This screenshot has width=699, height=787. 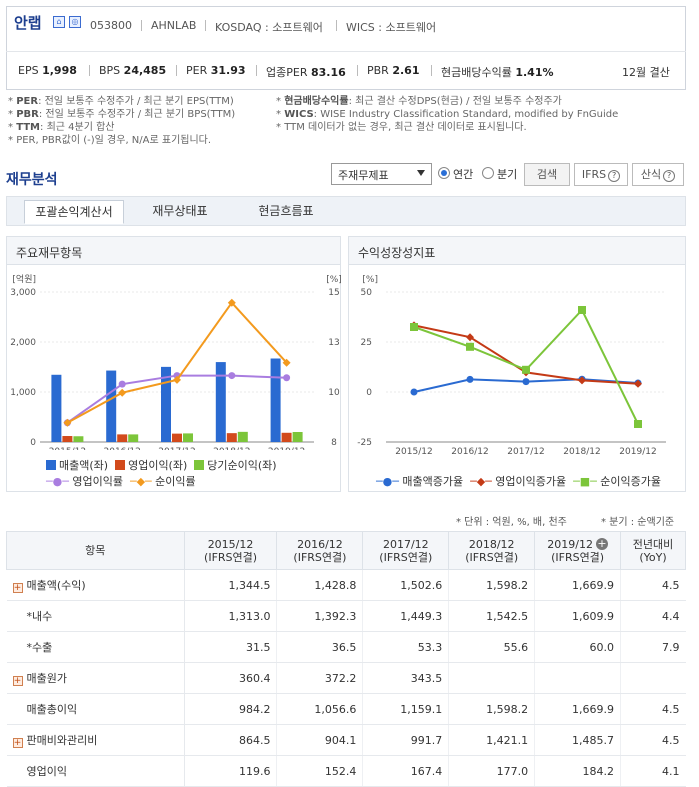 What do you see at coordinates (111, 25) in the screenshot?
I see `stock-code: 053800` at bounding box center [111, 25].